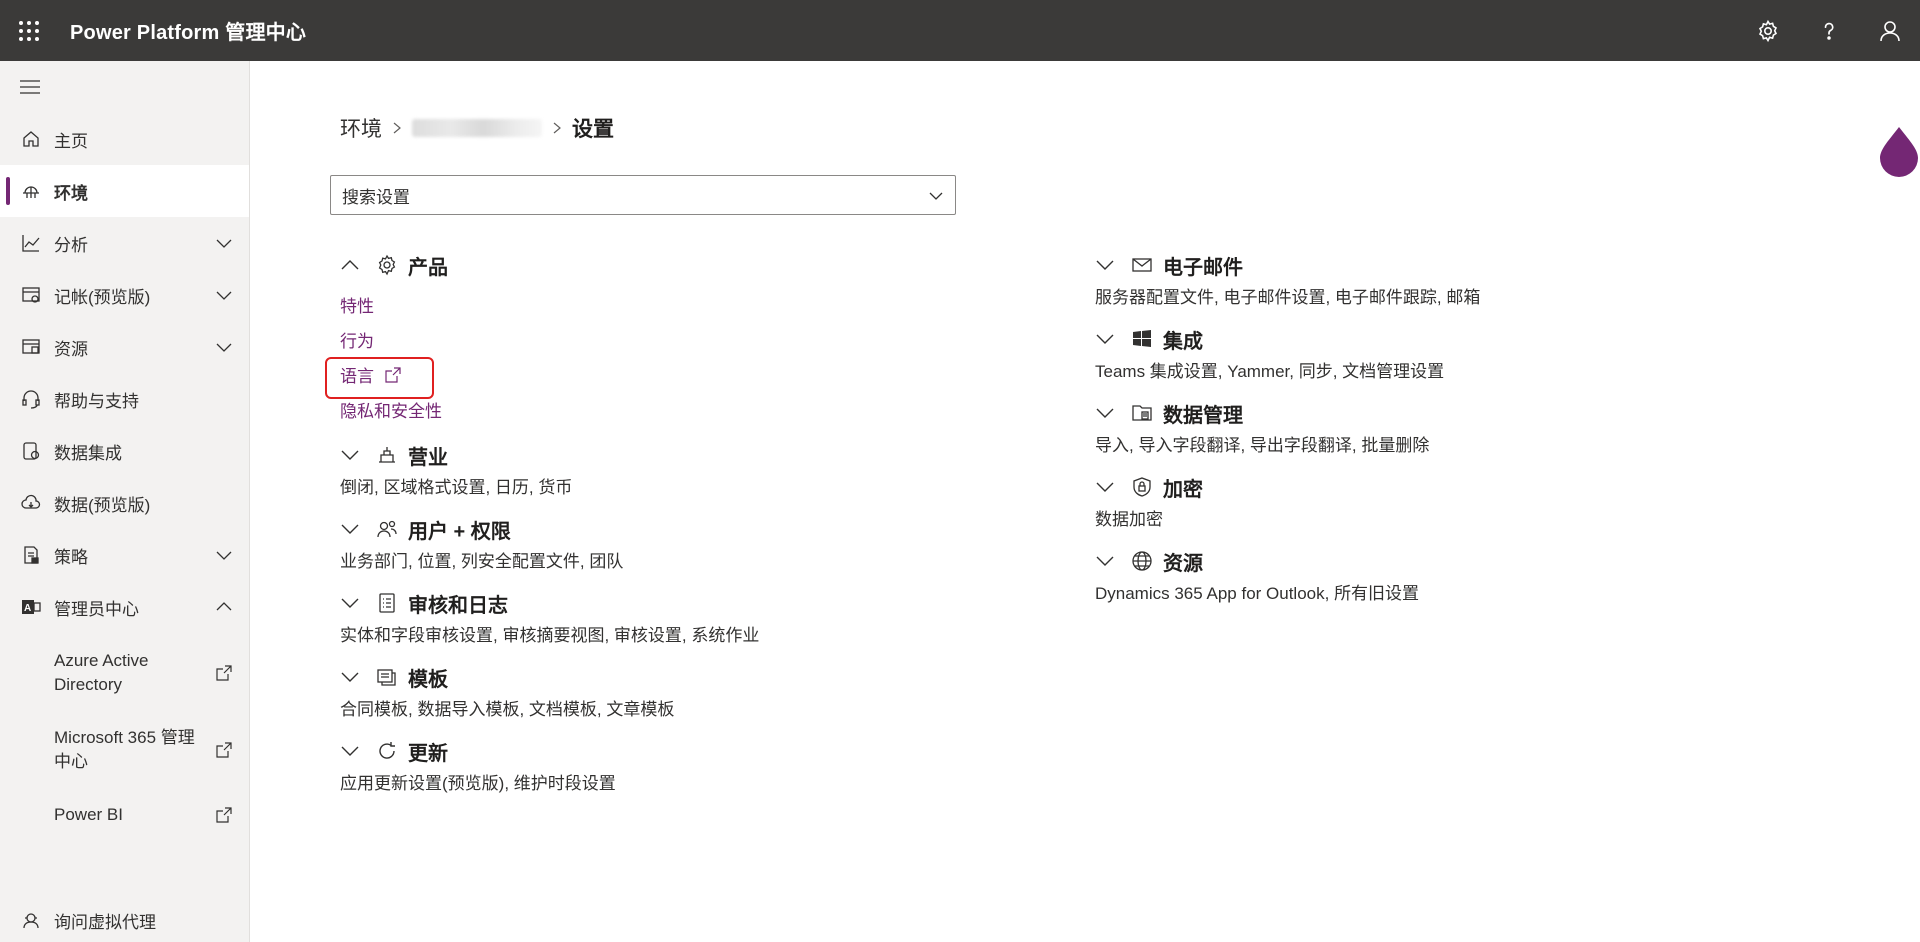 This screenshot has height=942, width=1920. Describe the element at coordinates (387, 677) in the screenshot. I see `templates-icon` at that location.